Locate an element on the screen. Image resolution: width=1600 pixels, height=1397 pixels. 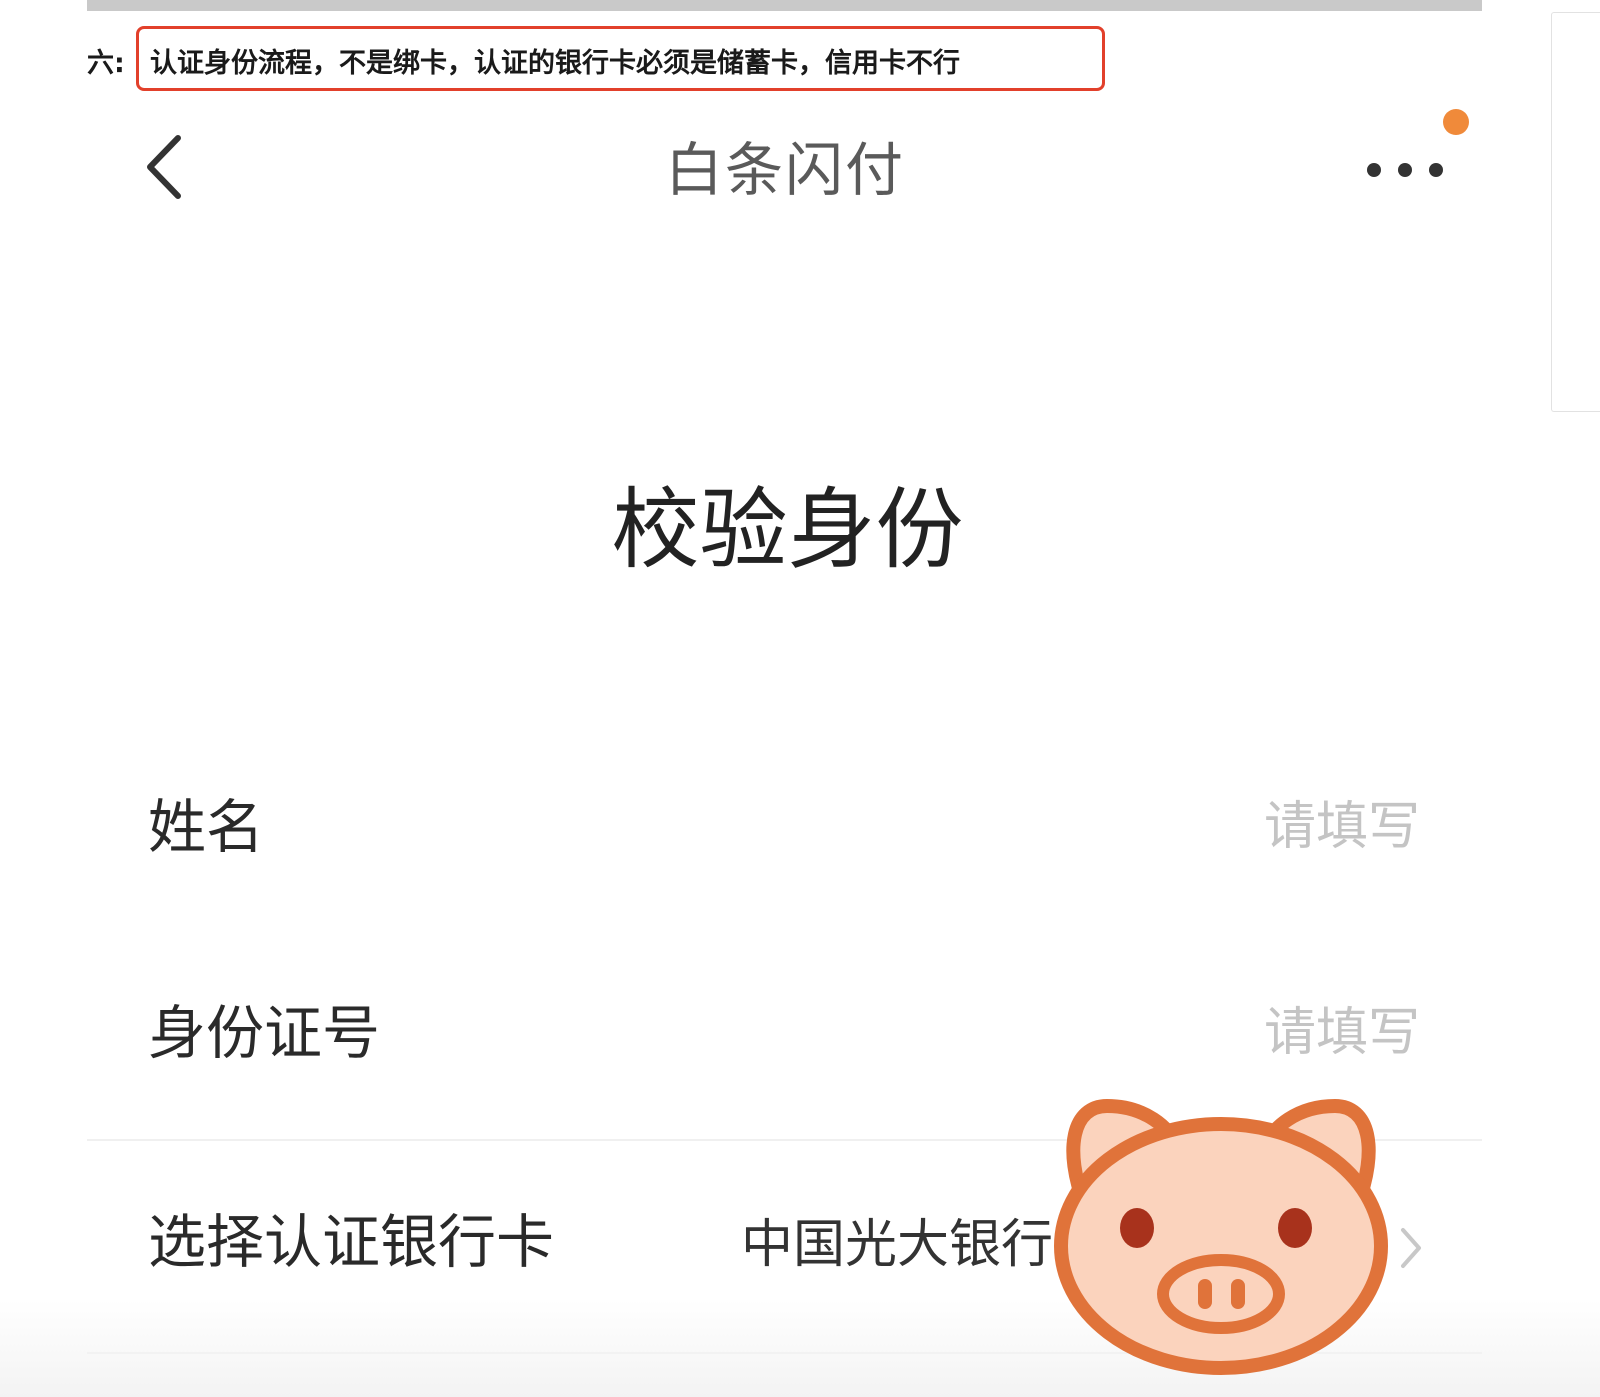
bank-card-label: 选择认证银行卡 is located at coordinates (351, 1242).